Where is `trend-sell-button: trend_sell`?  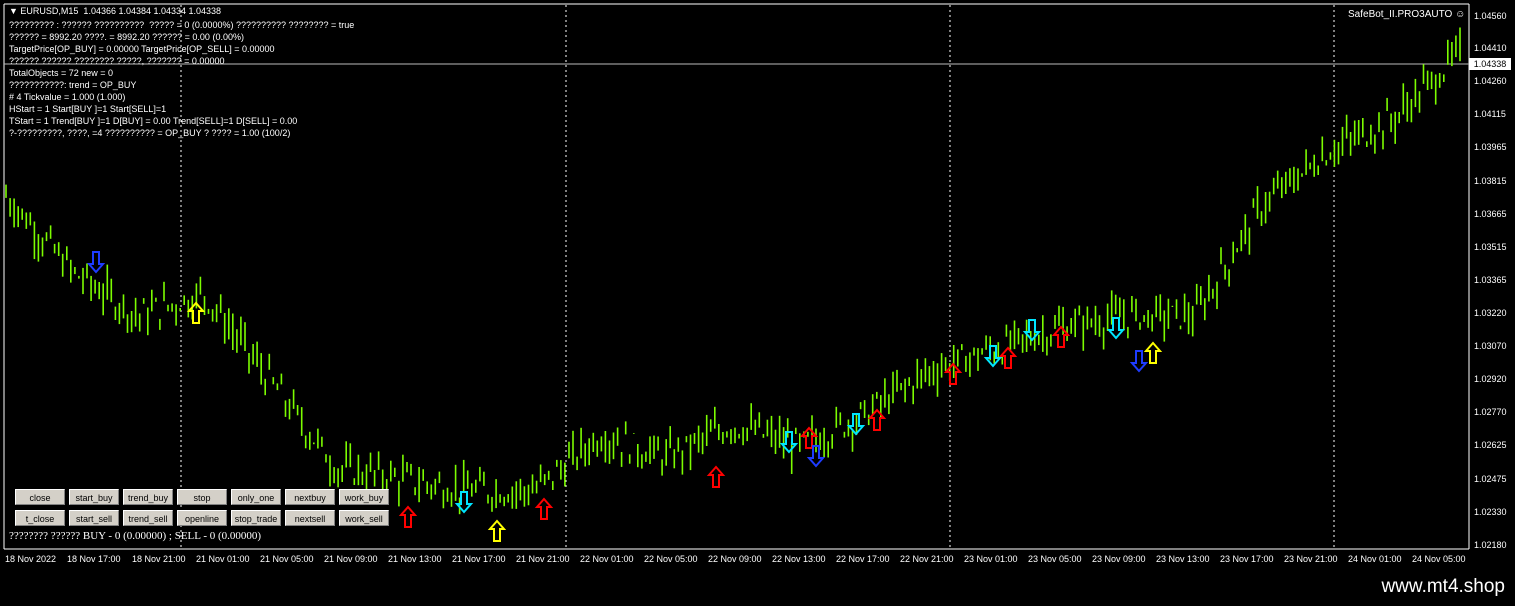 trend-sell-button: trend_sell is located at coordinates (148, 518).